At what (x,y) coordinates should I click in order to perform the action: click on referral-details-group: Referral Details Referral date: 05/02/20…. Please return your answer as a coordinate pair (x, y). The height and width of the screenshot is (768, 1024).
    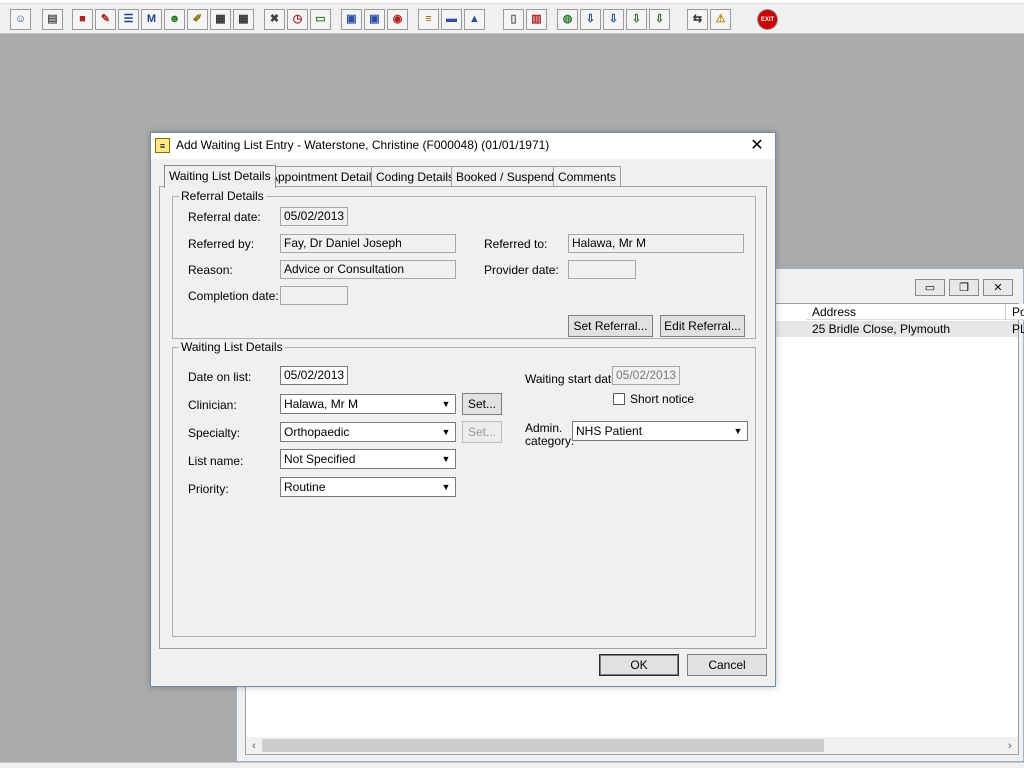
    Looking at the image, I should click on (464, 264).